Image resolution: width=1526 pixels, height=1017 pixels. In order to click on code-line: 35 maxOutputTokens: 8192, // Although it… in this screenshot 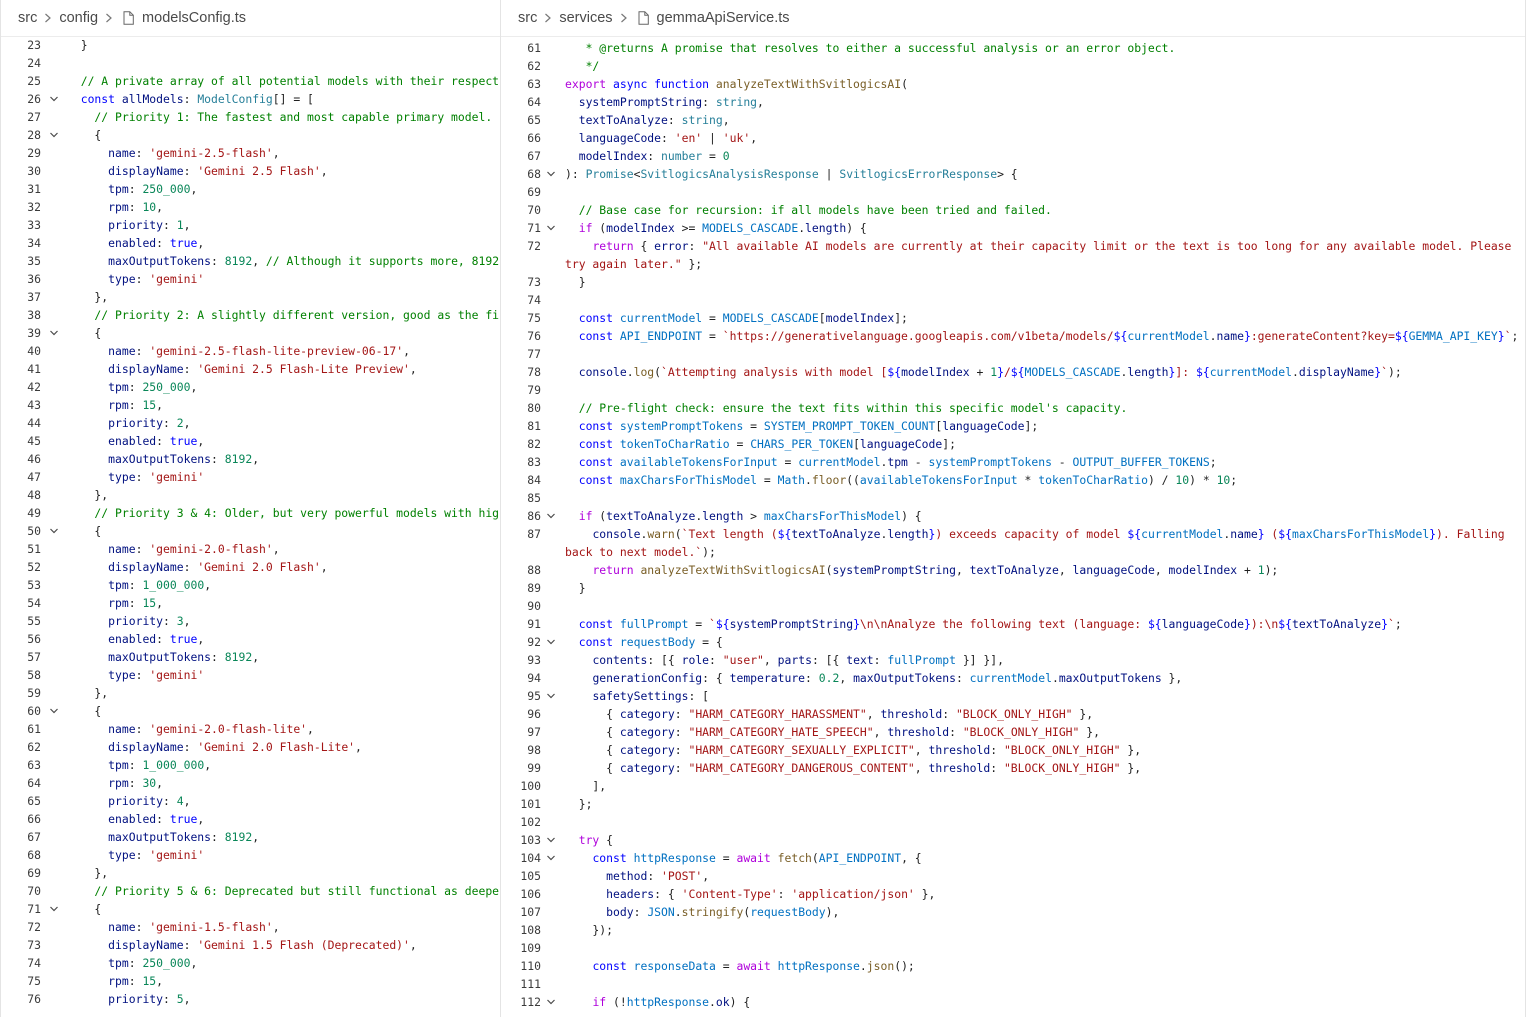, I will do `click(250, 261)`.